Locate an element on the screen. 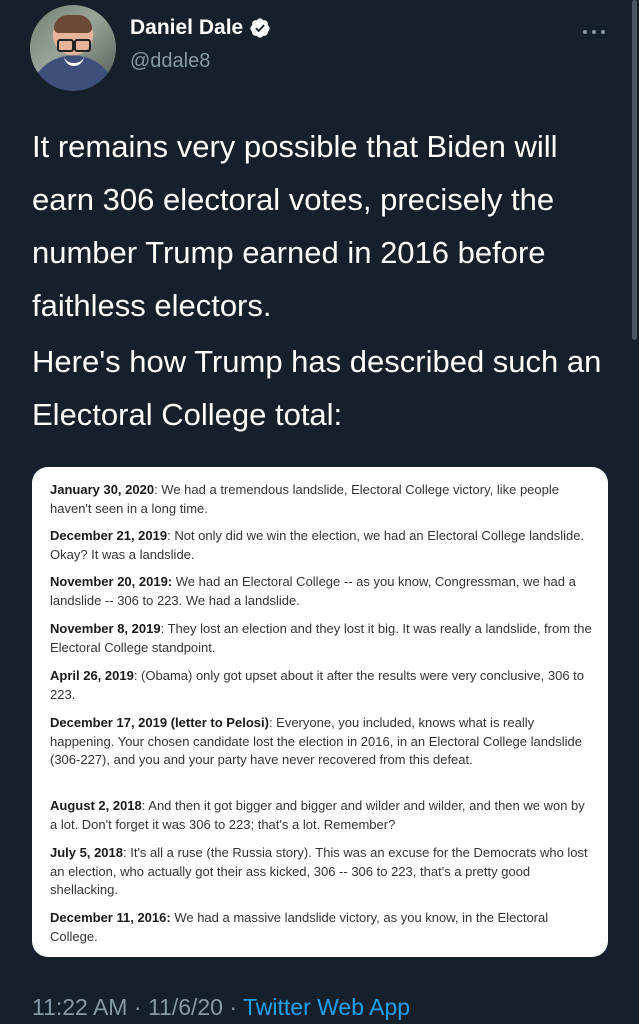  quote-date: July 5, 2018 is located at coordinates (86, 852).